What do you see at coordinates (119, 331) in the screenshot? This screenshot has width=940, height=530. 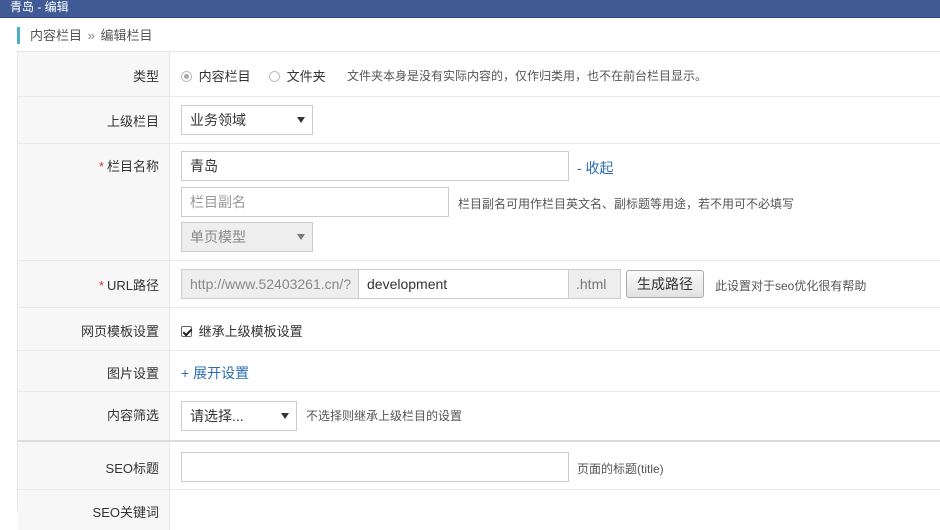 I see `template-label: 网页模板设置` at bounding box center [119, 331].